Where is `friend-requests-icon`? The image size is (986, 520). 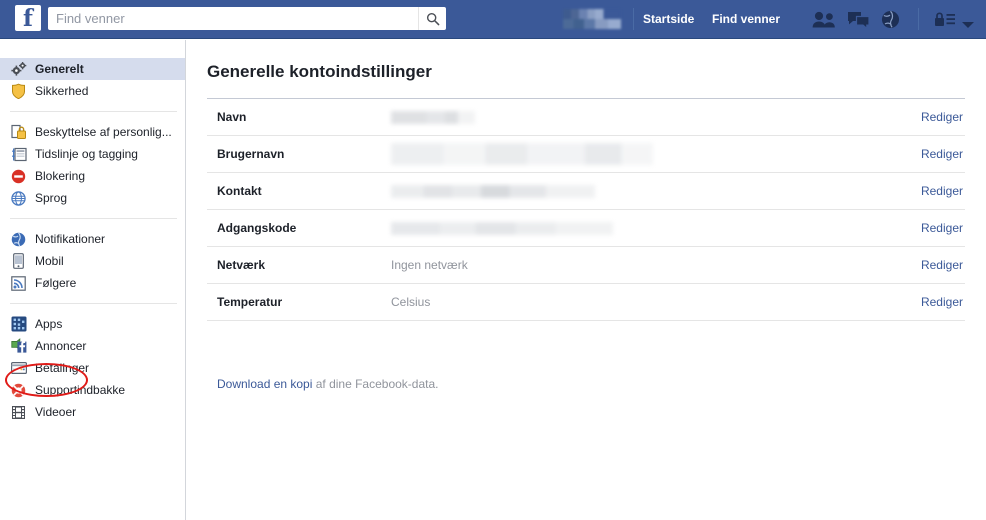
friend-requests-icon is located at coordinates (824, 19).